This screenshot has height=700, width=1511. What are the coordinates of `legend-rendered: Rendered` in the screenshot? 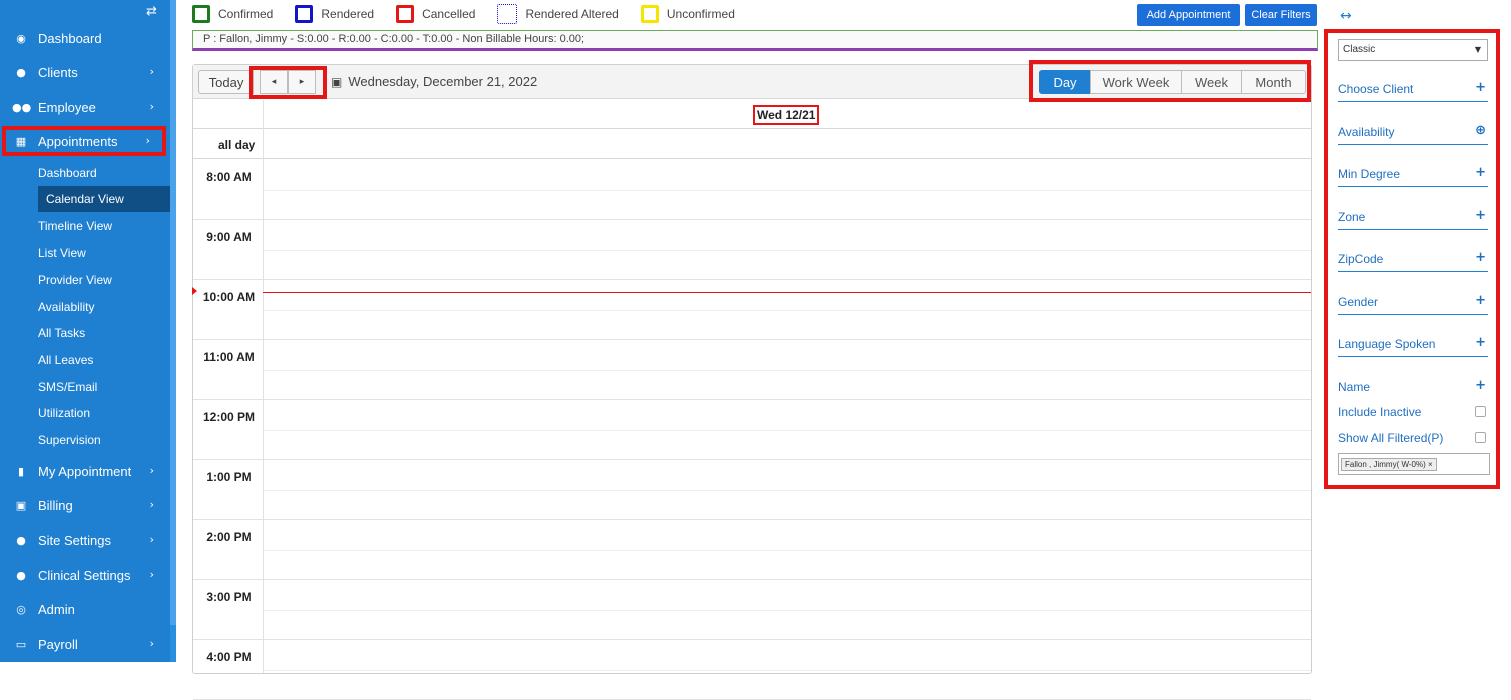 It's located at (334, 14).